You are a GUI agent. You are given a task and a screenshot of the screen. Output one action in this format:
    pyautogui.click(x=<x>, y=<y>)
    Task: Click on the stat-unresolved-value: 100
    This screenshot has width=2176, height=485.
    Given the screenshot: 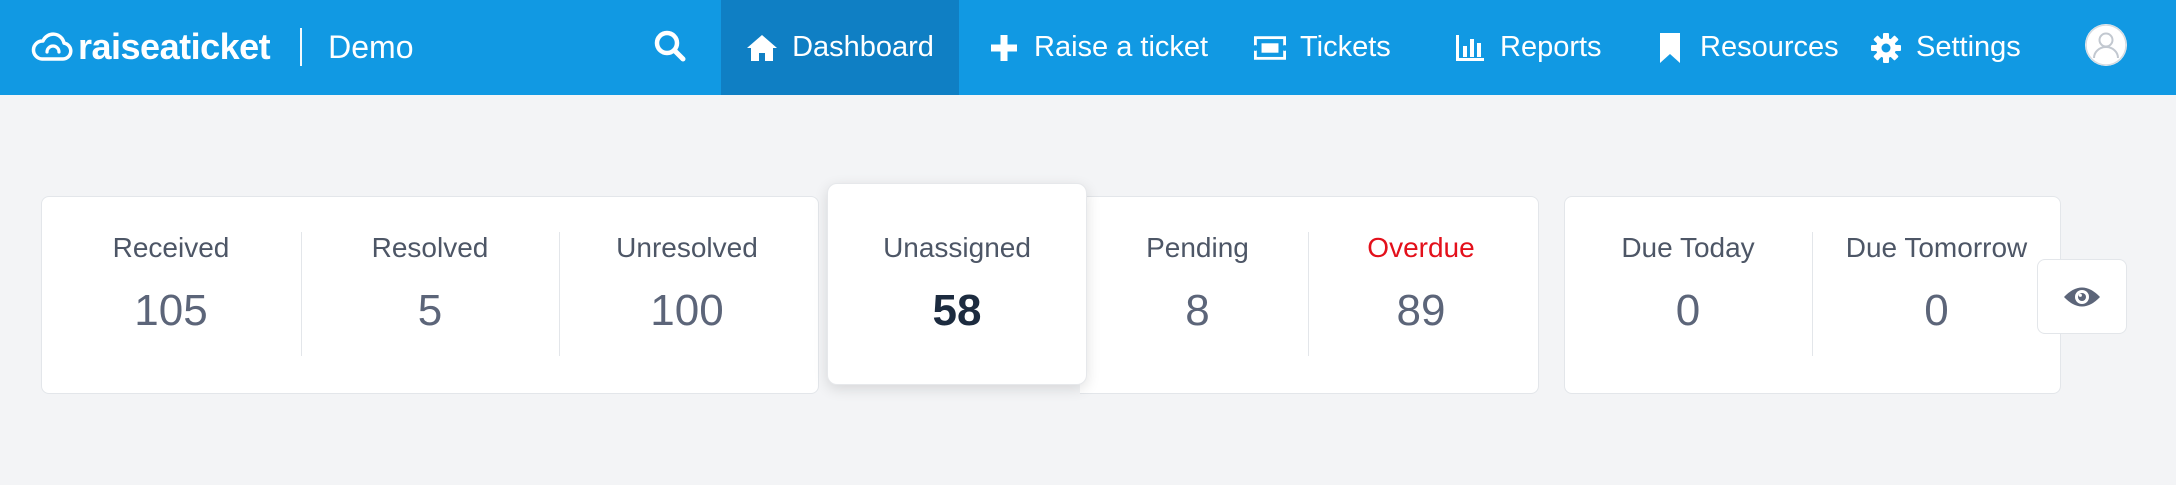 What is the action you would take?
    pyautogui.click(x=687, y=310)
    